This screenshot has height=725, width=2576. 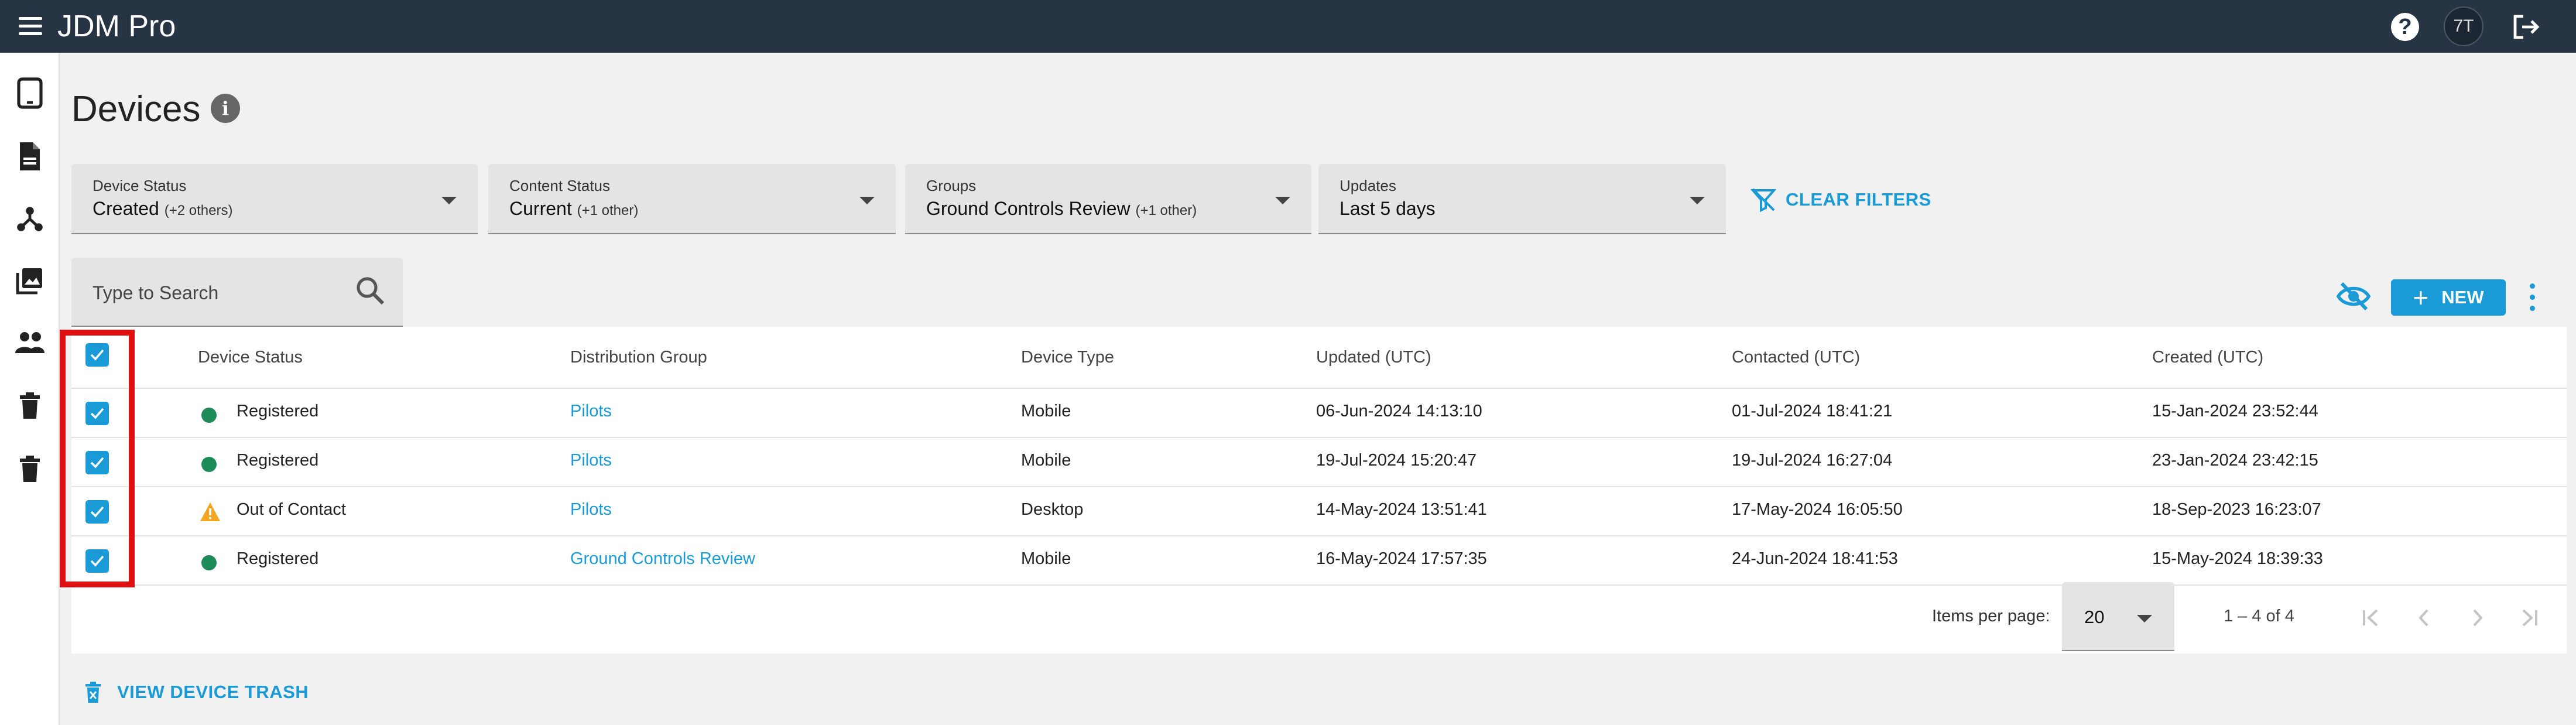 What do you see at coordinates (1401, 558) in the screenshot?
I see `updated-date: 16-May-2024 17:57:35` at bounding box center [1401, 558].